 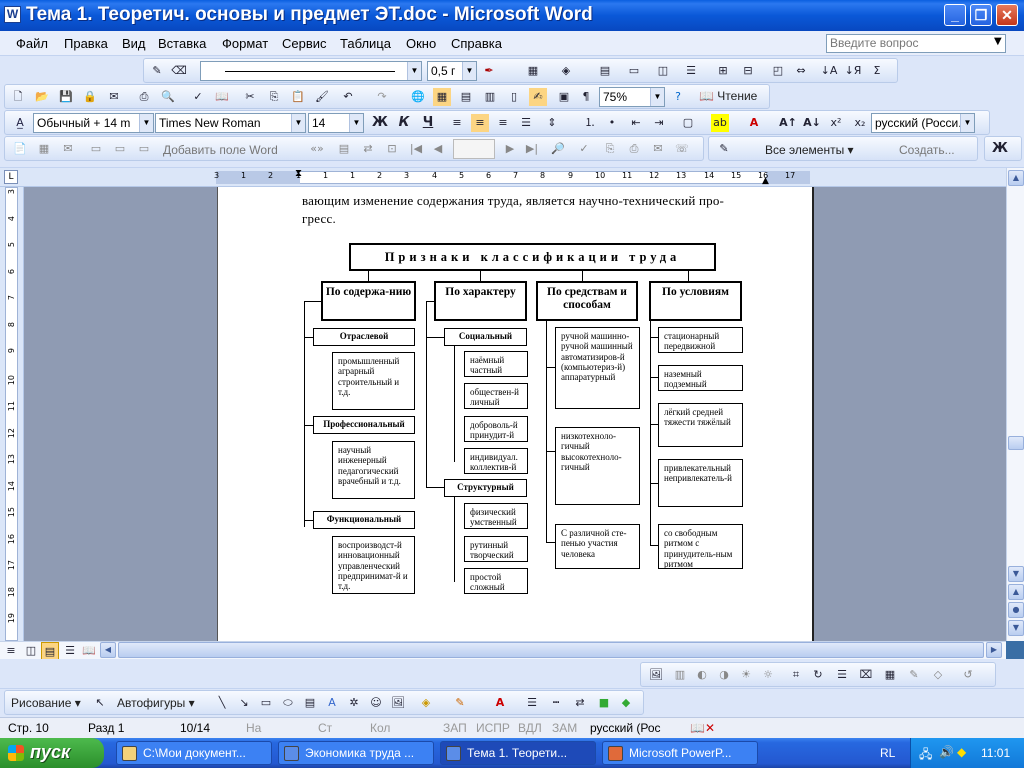 I want to click on ask-question-input: Введите вопрос, so click(x=916, y=43).